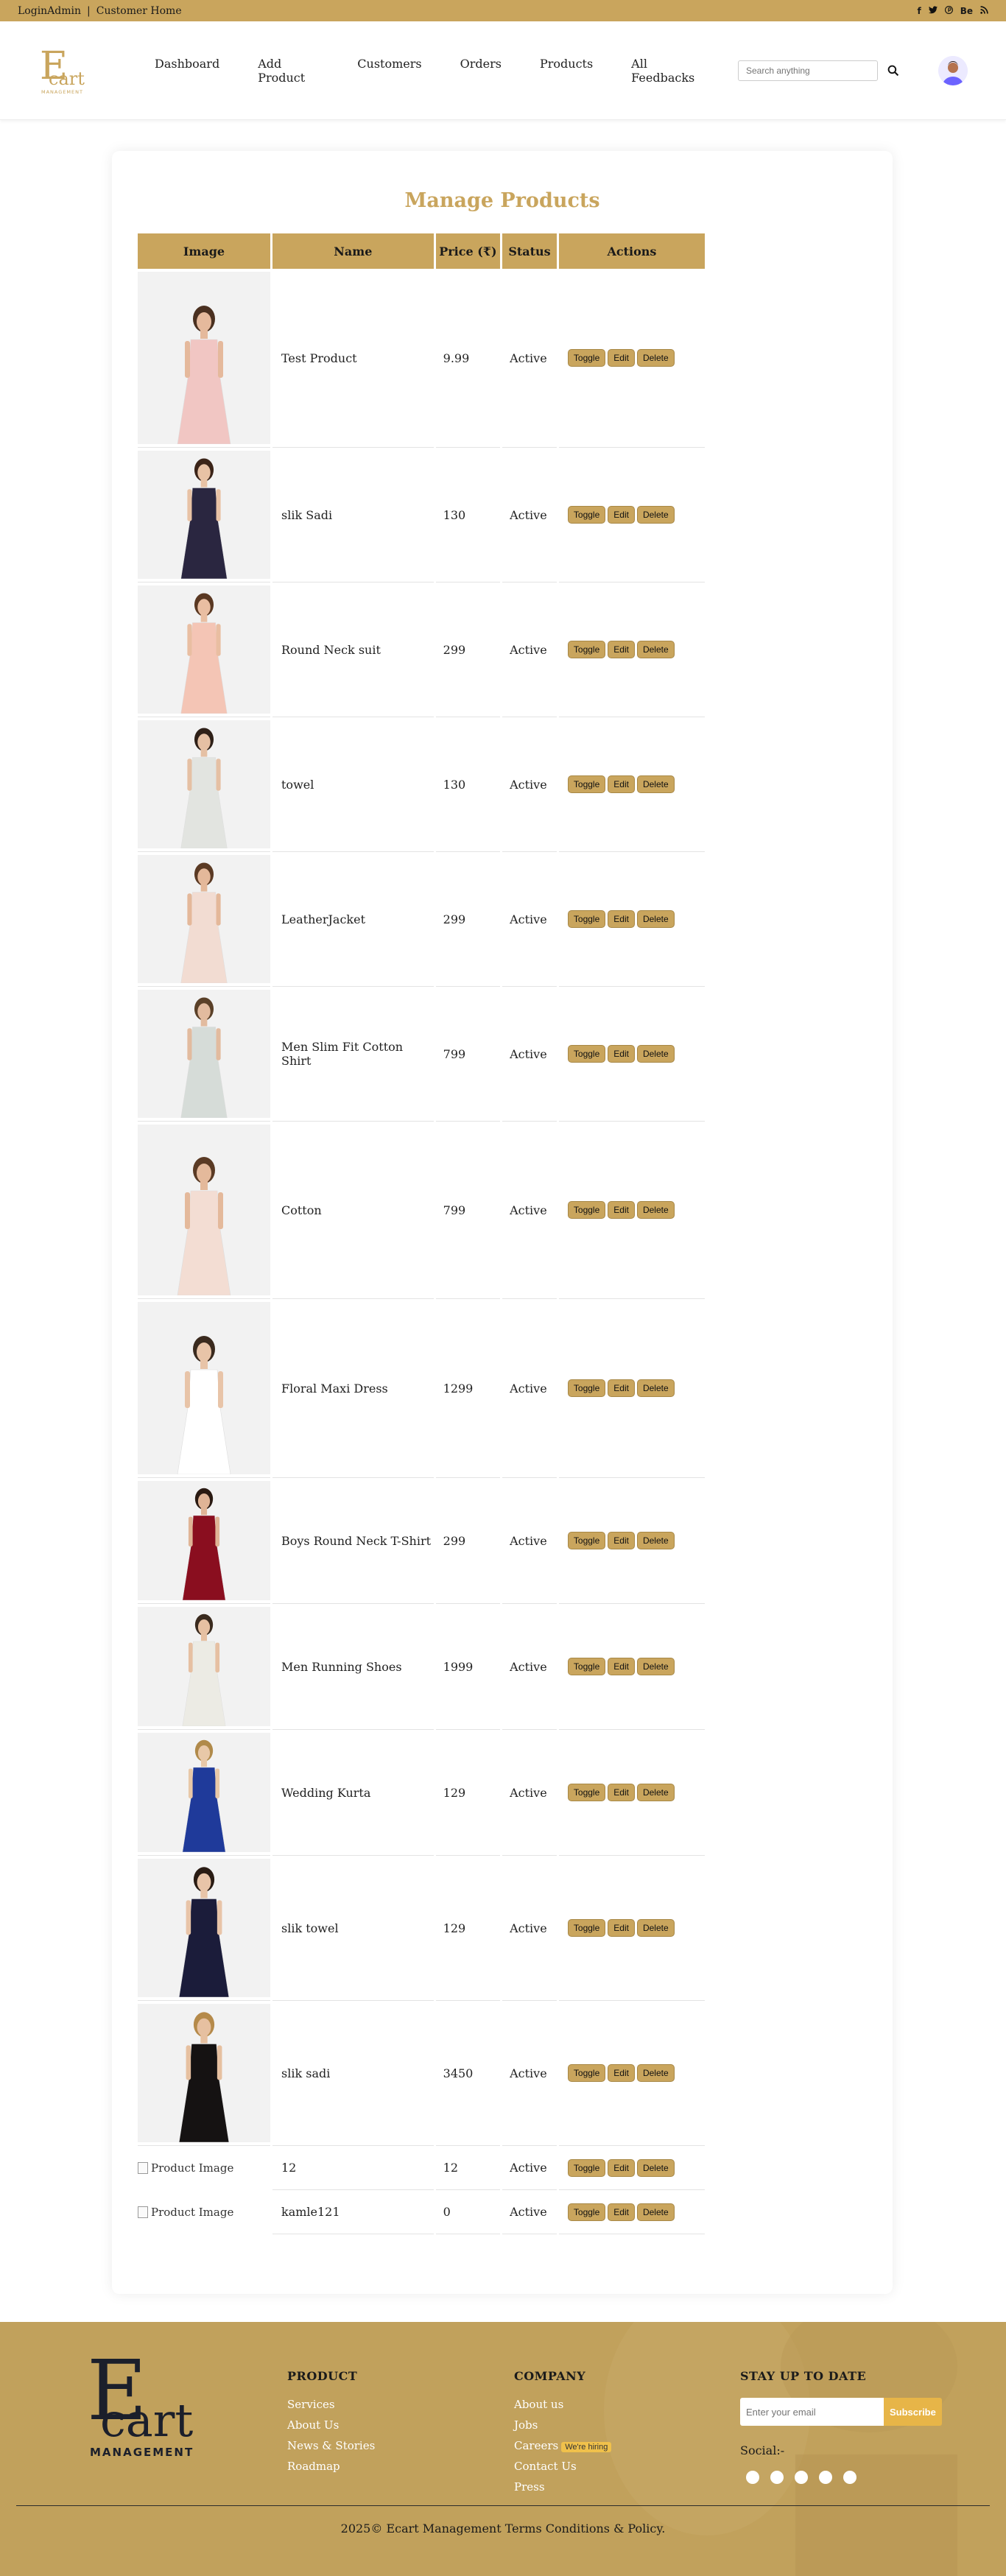 This screenshot has width=1006, height=2576. What do you see at coordinates (421, 515) in the screenshot?
I see `table-row: slik Sadi 130 Active Toggle Edit Delete` at bounding box center [421, 515].